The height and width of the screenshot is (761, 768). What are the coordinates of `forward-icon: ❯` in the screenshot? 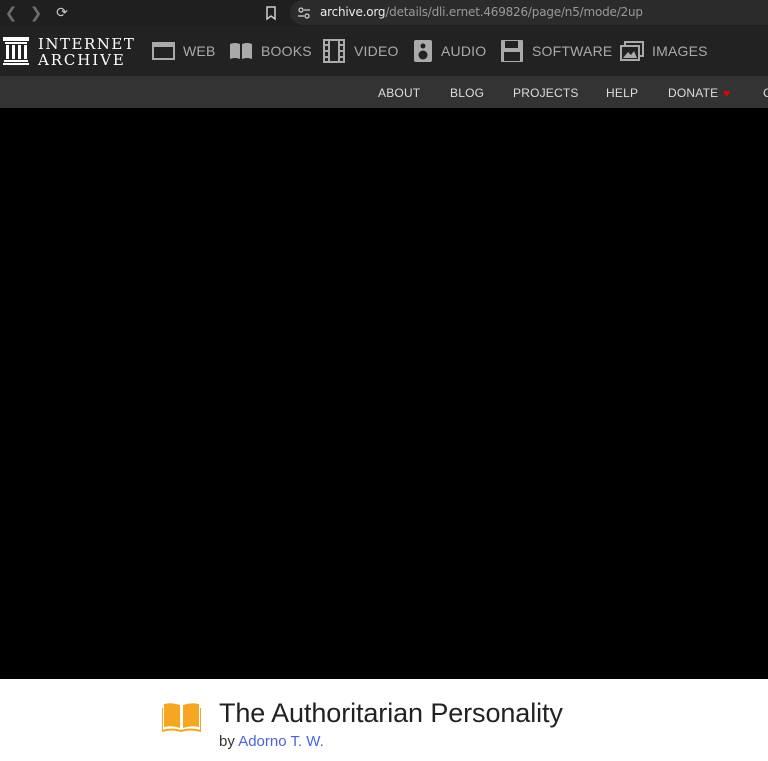 It's located at (36, 13).